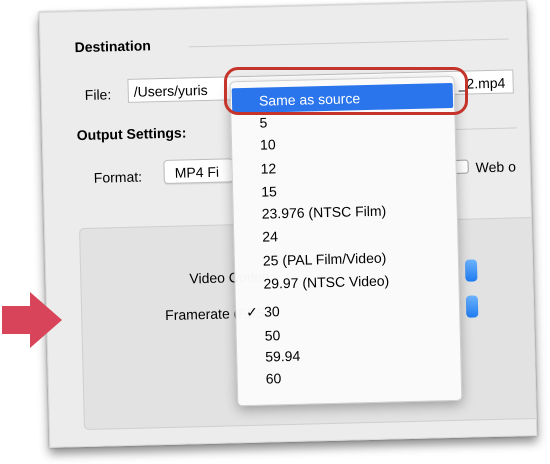  Describe the element at coordinates (269, 191) in the screenshot. I see `framerate-option: 15` at that location.